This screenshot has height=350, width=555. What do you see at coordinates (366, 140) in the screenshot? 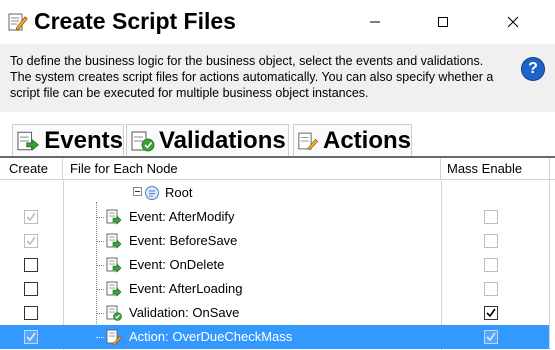
I see `tab-actions-label: Actions` at bounding box center [366, 140].